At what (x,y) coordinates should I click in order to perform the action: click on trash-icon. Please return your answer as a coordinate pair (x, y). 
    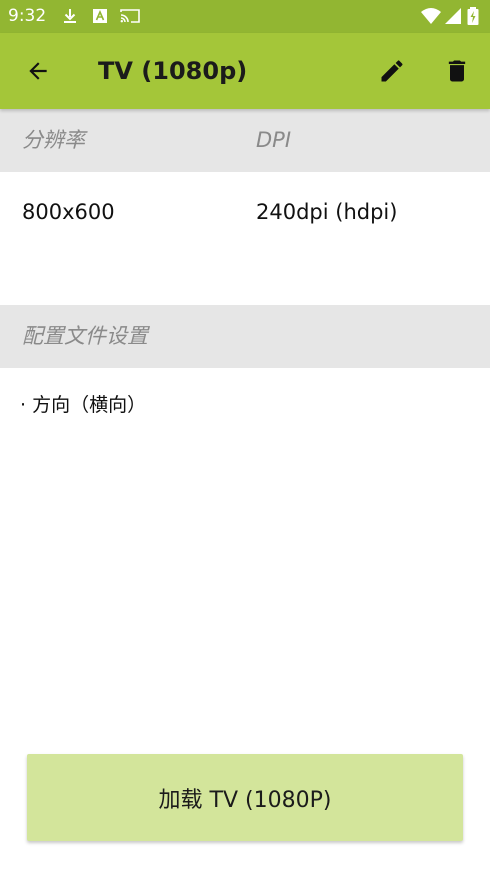
    Looking at the image, I should click on (457, 71).